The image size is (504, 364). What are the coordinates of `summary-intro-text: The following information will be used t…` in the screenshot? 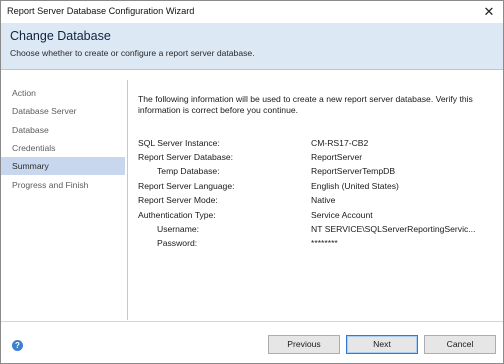 It's located at (305, 104).